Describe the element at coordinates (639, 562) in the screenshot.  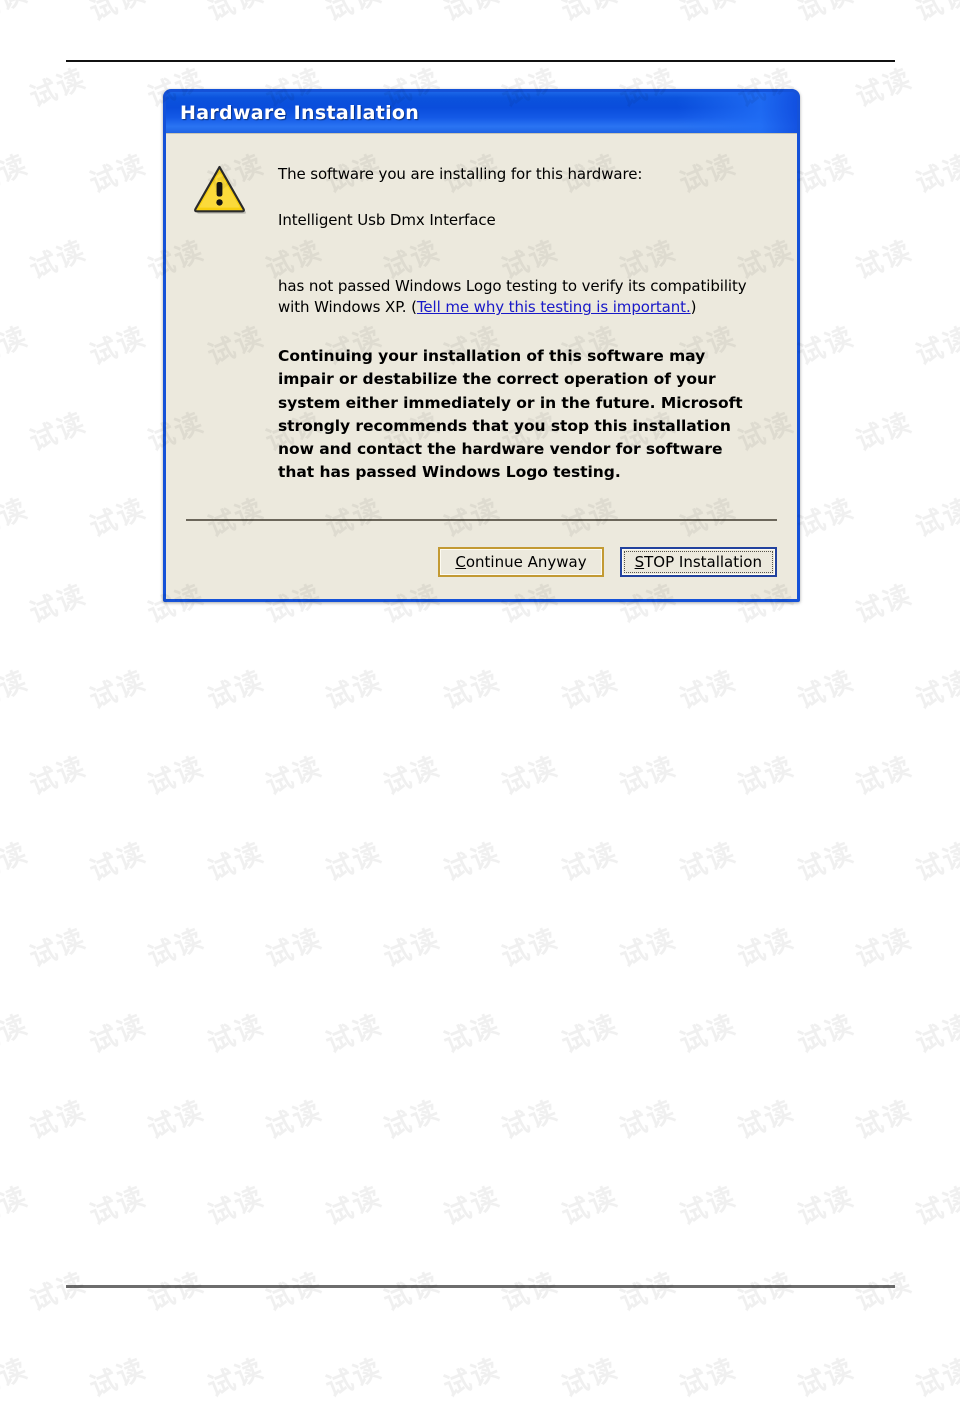
I see `stop-accelerator: S` at that location.